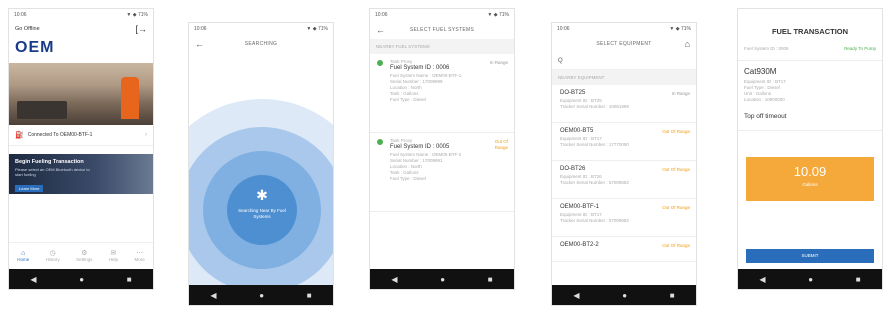 The height and width of the screenshot is (312, 892). What do you see at coordinates (810, 256) in the screenshot?
I see `submit-button: SUBMIT` at bounding box center [810, 256].